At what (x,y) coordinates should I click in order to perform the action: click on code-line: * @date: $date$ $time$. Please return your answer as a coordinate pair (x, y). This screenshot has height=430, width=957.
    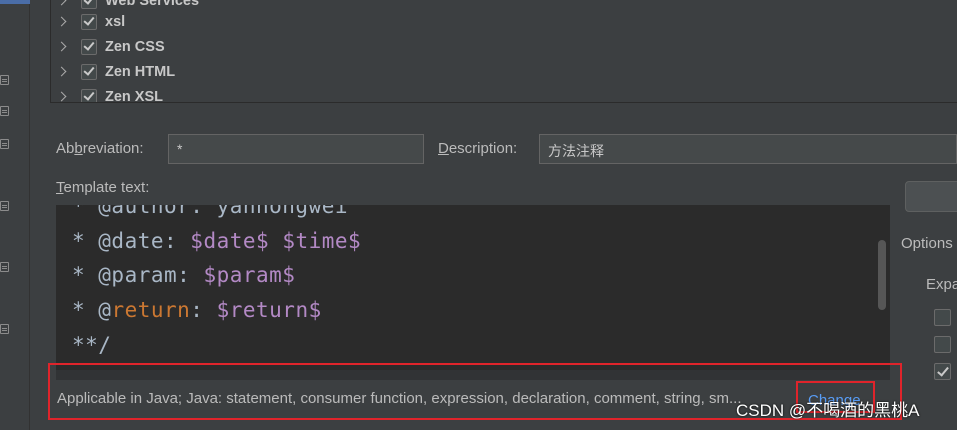
    Looking at the image, I should click on (217, 241).